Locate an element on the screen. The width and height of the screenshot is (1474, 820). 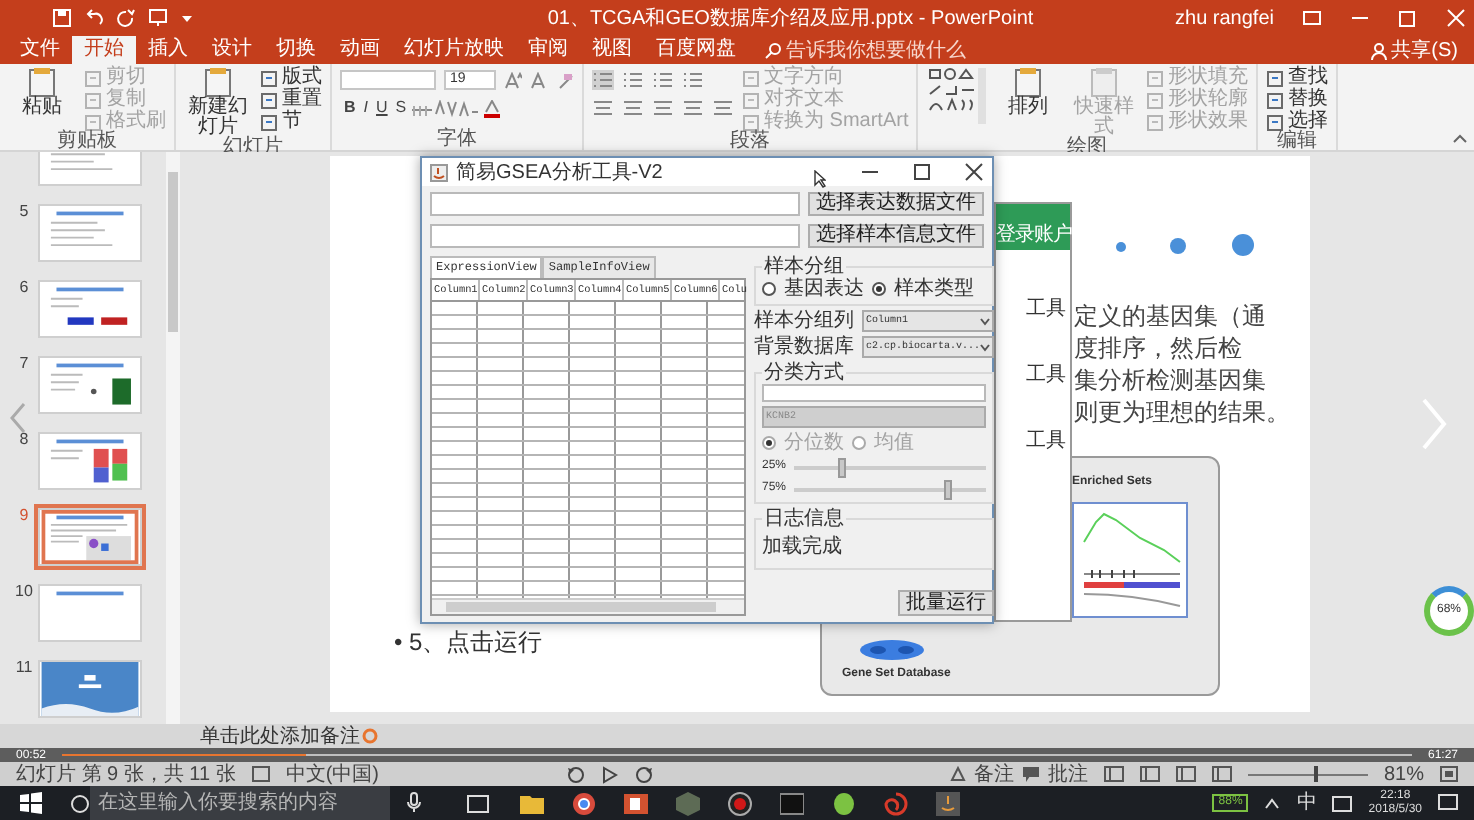
justify-icon is located at coordinates (693, 108).